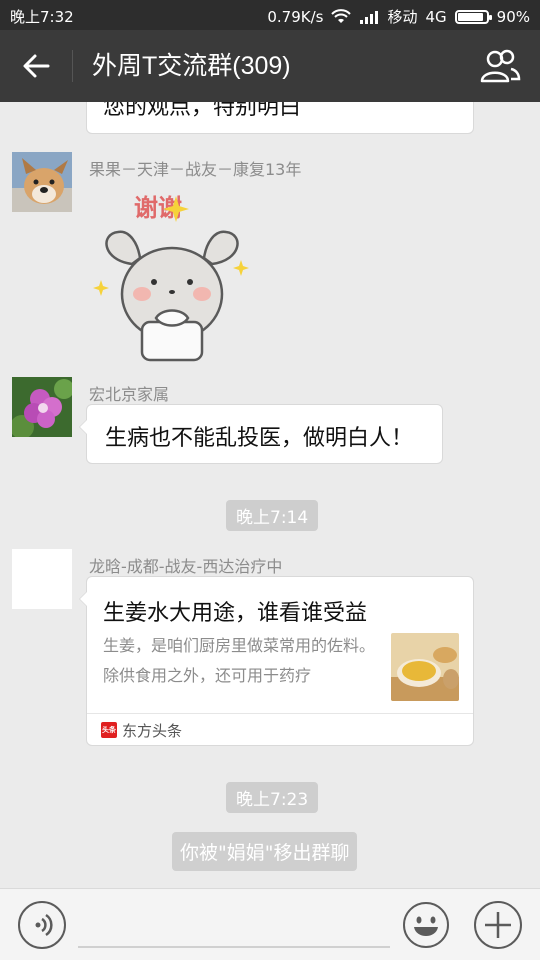 This screenshot has width=540, height=960. What do you see at coordinates (191, 66) in the screenshot?
I see `group-title: 外周T交流群(309)` at bounding box center [191, 66].